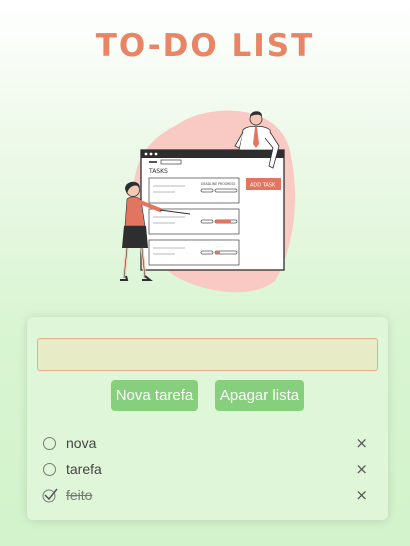 This screenshot has height=546, width=410. I want to click on task-label: tarefa, so click(84, 469).